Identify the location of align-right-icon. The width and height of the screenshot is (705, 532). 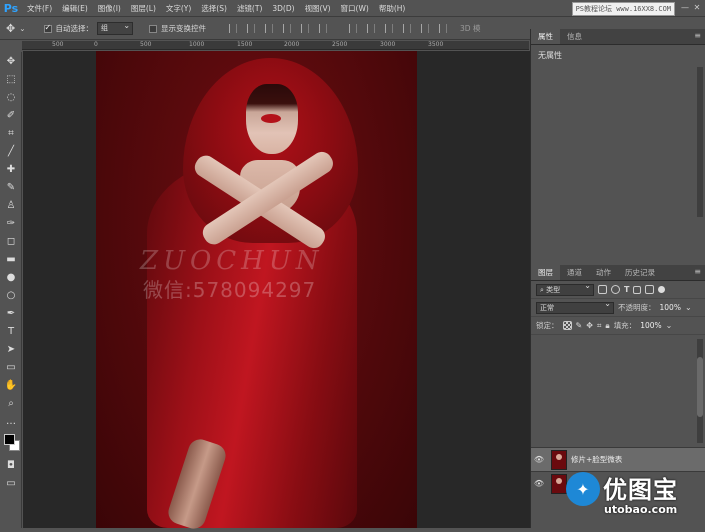
(323, 28).